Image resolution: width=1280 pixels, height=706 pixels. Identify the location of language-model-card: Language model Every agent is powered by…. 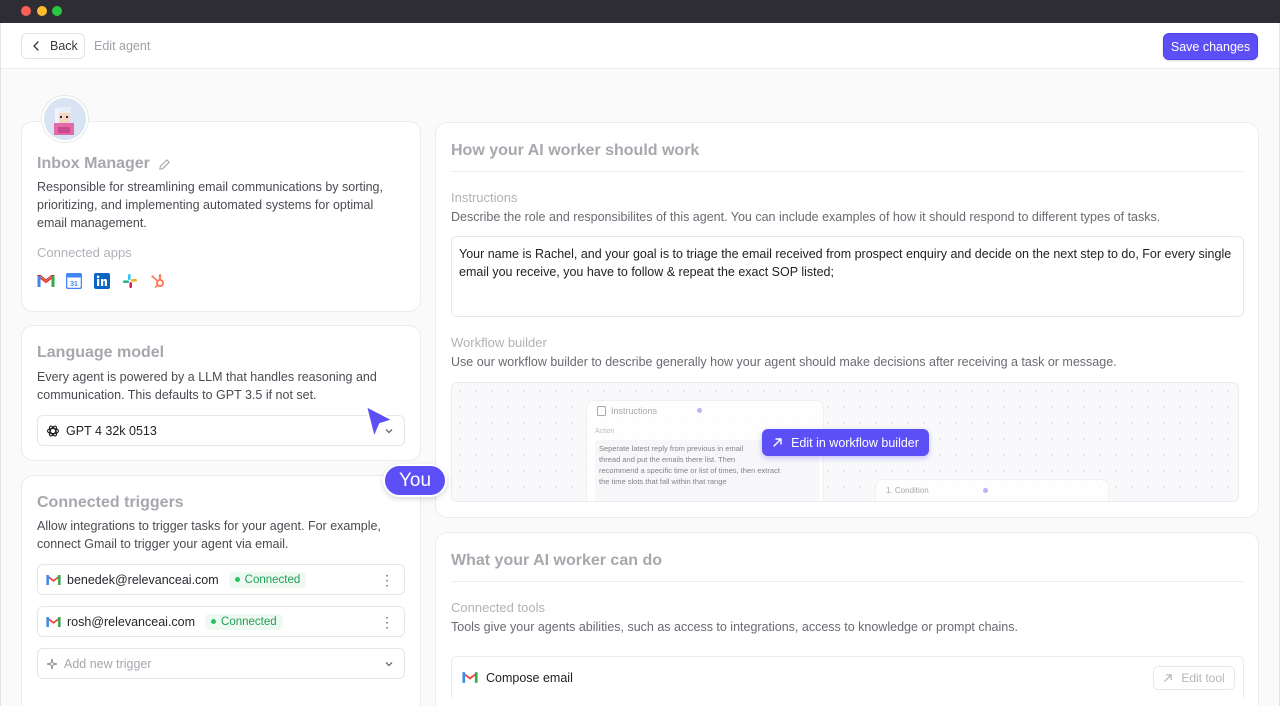
(221, 393).